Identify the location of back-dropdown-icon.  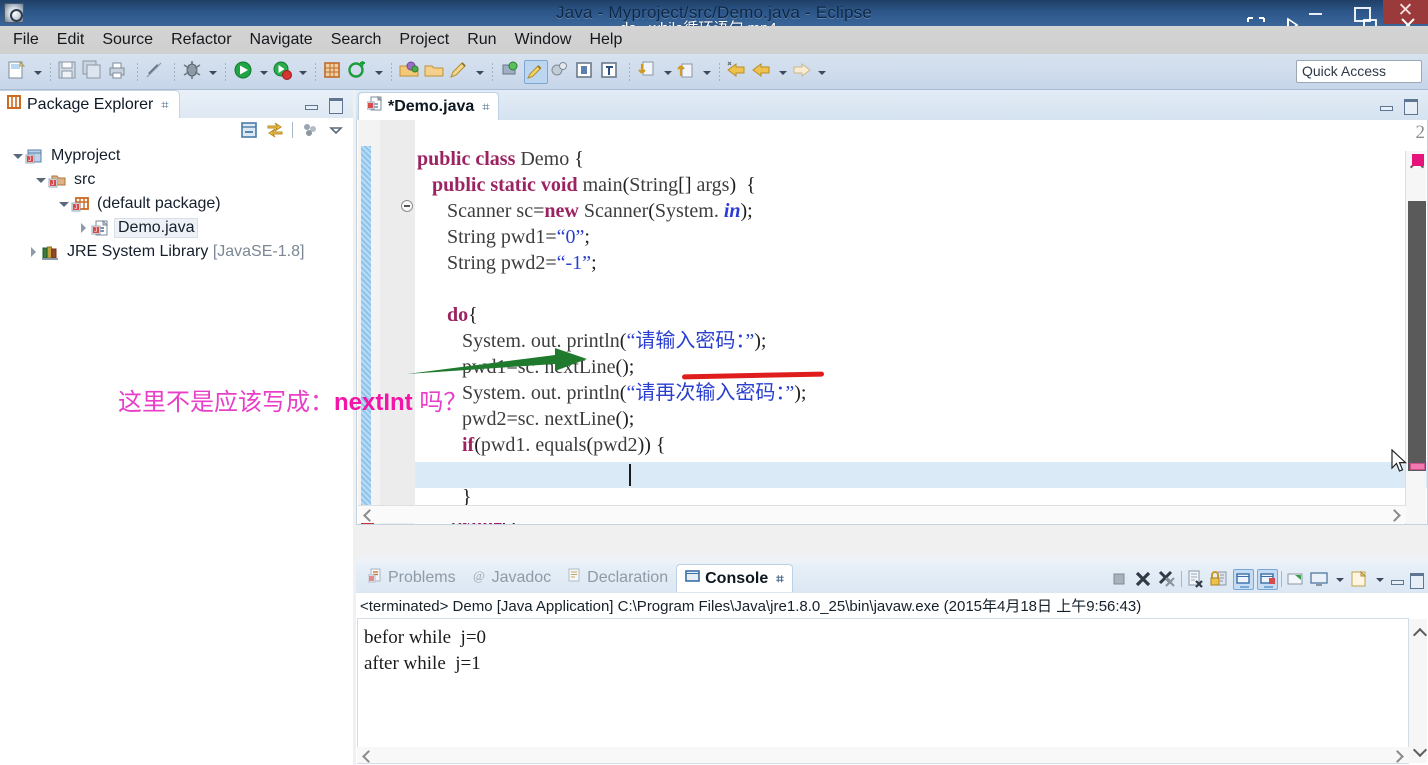
(782, 72).